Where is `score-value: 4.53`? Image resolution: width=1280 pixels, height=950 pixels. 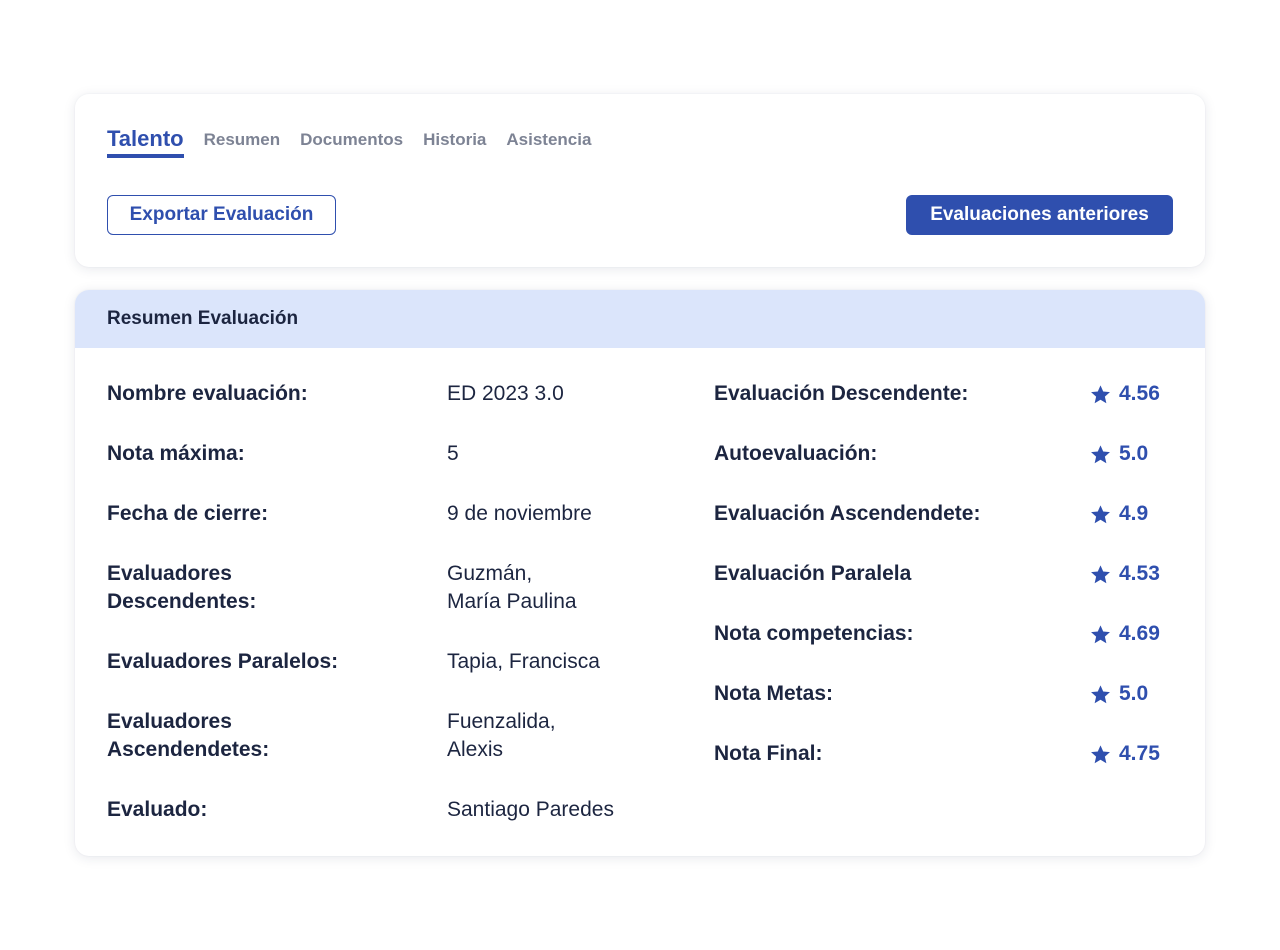 score-value: 4.53 is located at coordinates (1125, 574).